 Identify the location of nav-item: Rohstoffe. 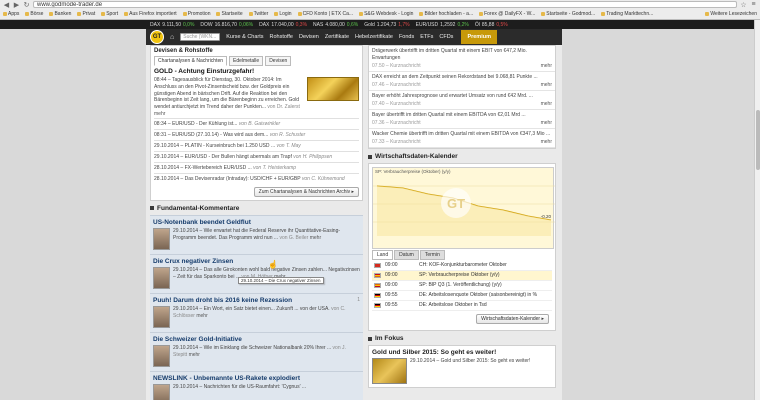
(281, 37).